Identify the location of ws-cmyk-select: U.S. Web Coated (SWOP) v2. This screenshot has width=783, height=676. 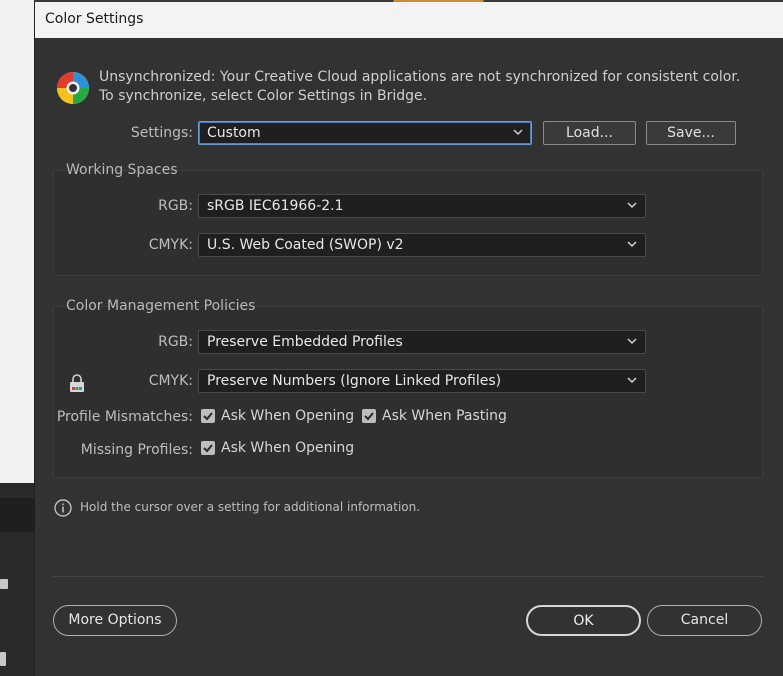
(422, 245).